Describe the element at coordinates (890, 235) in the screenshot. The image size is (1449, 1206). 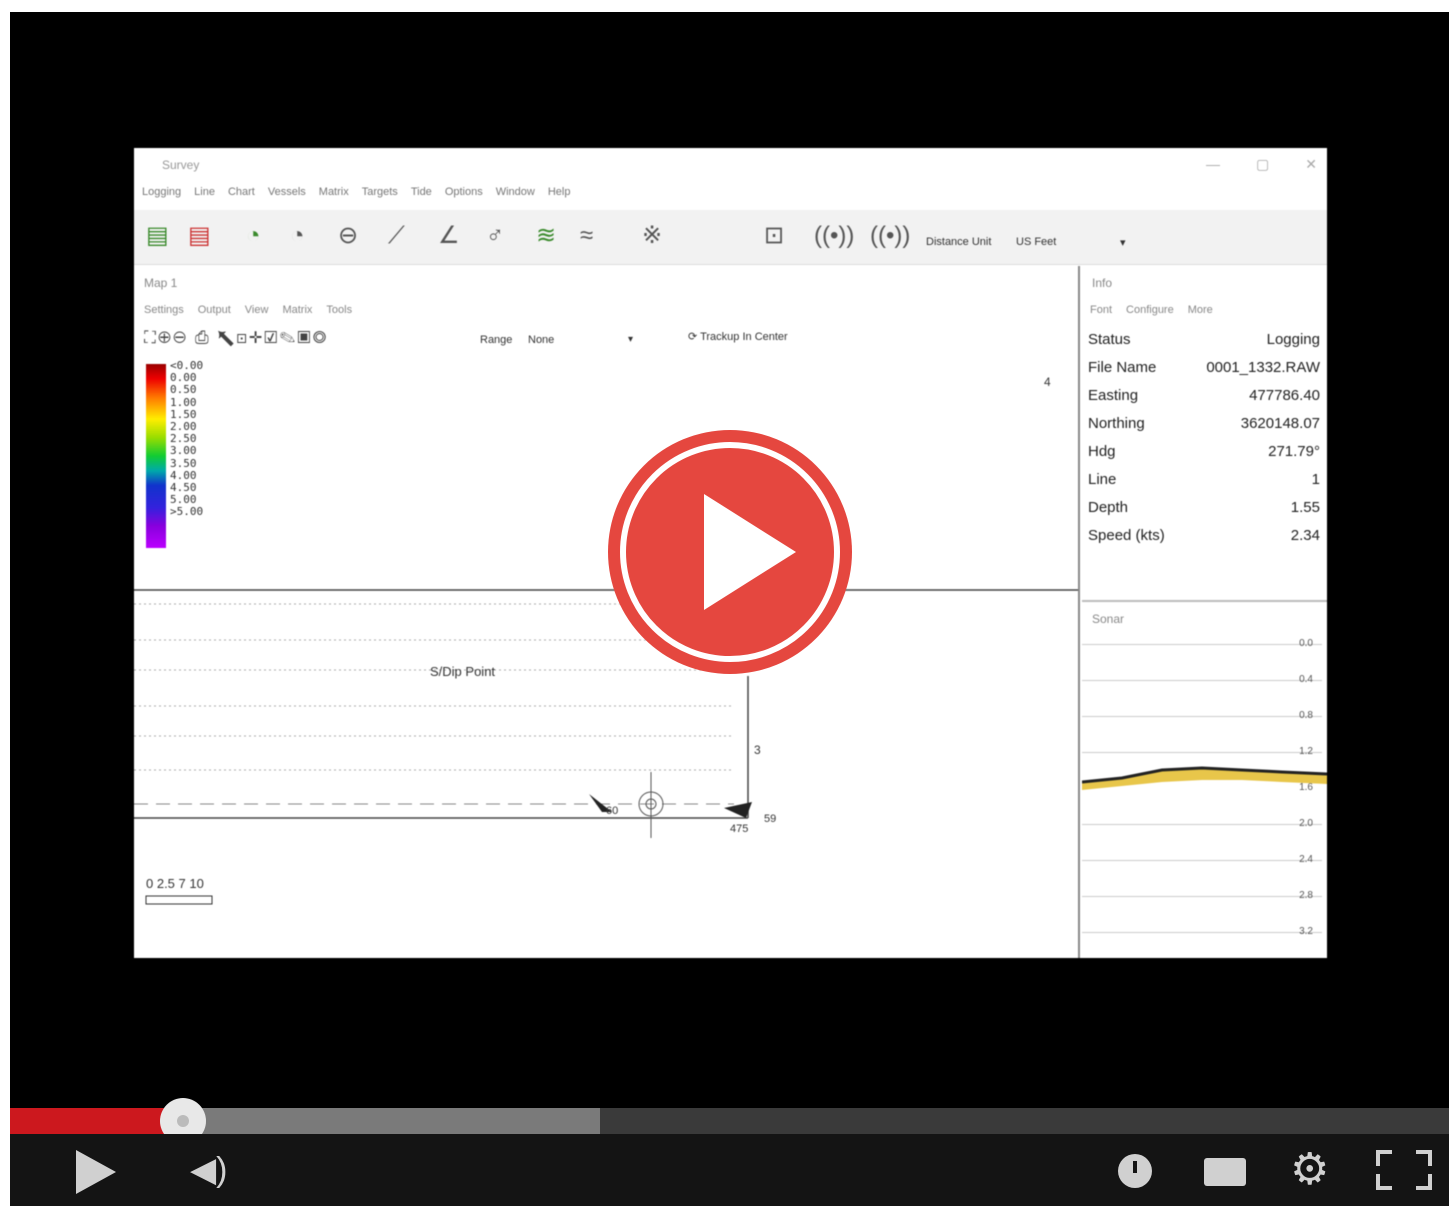
I see `radio-alt-icon: ((•))` at that location.